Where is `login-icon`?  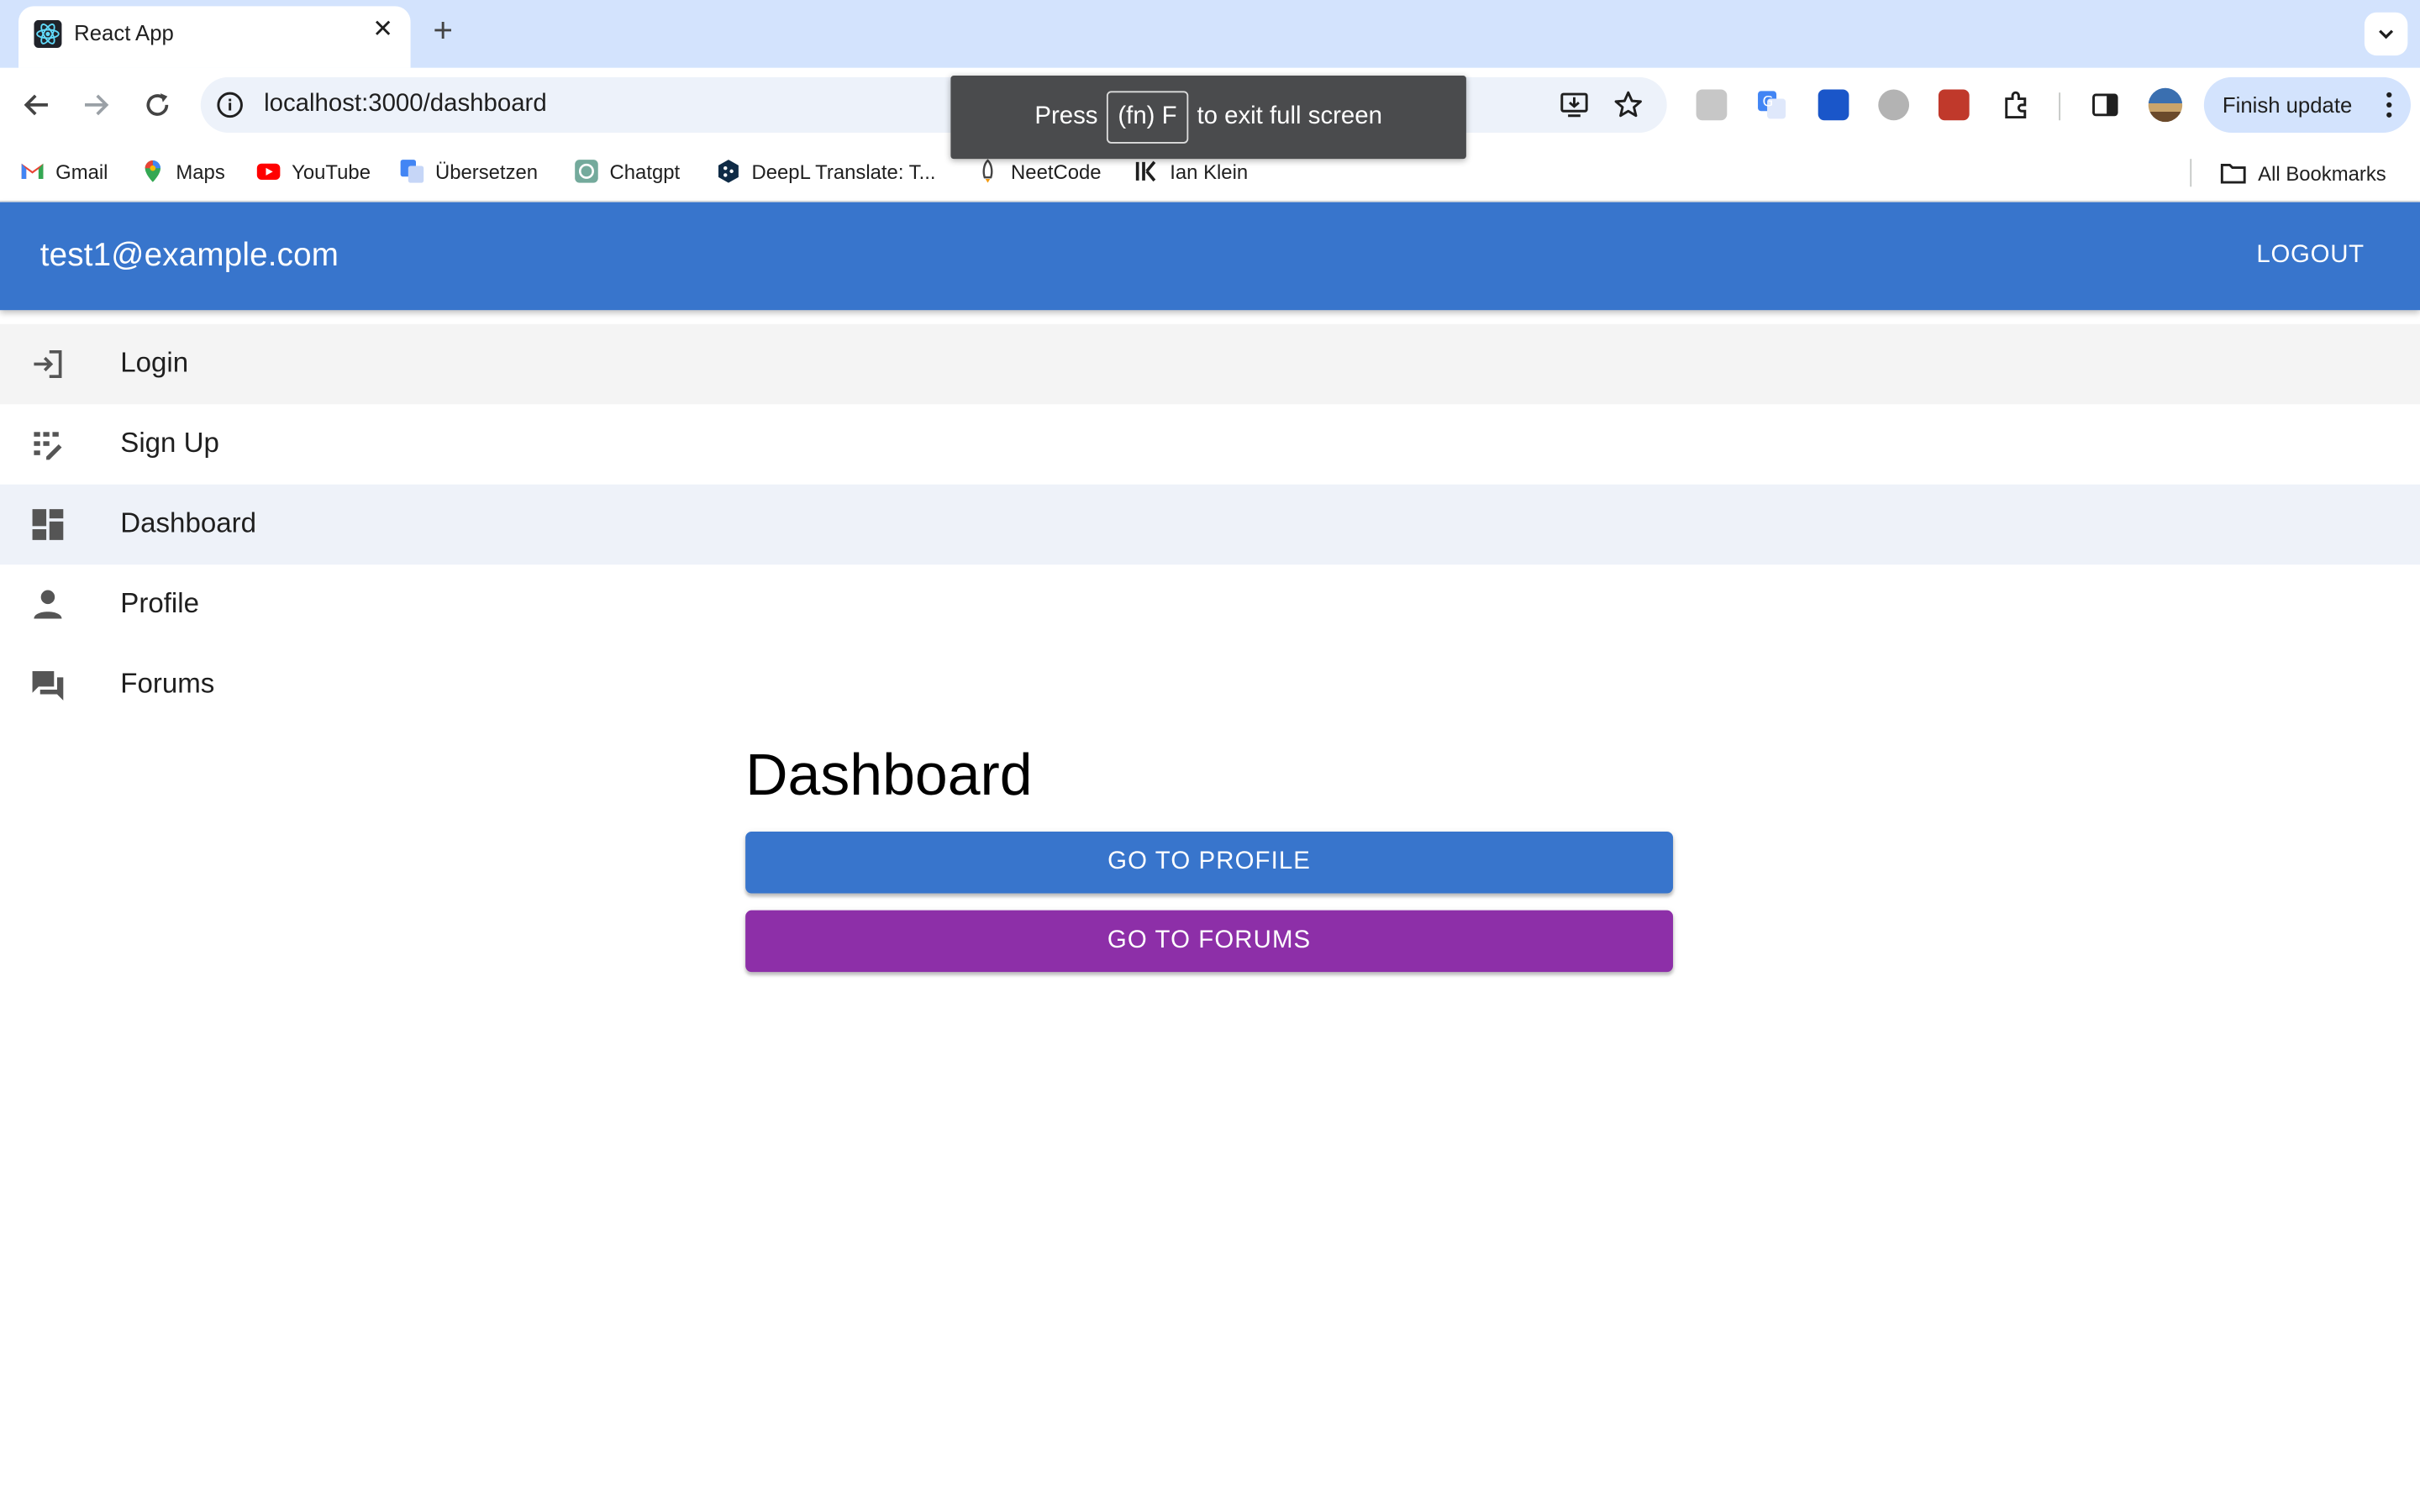
login-icon is located at coordinates (48, 363).